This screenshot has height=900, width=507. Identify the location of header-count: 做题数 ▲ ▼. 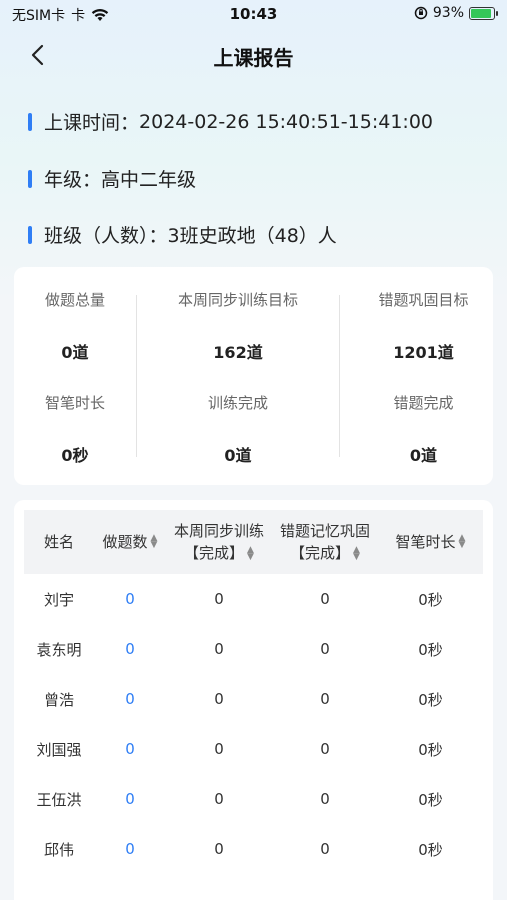
(130, 542).